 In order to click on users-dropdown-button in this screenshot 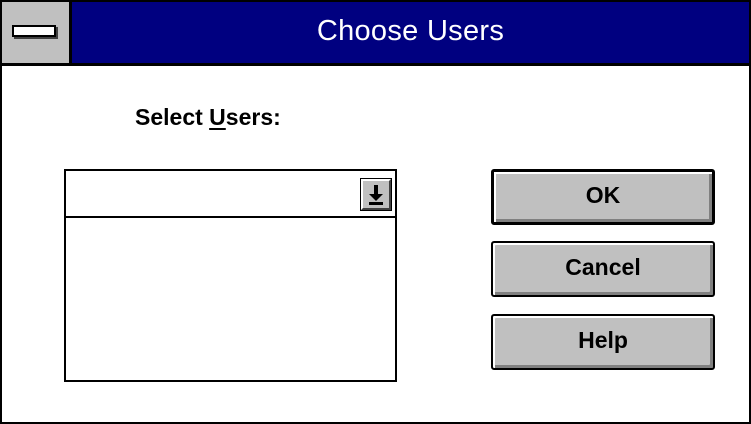, I will do `click(376, 194)`.